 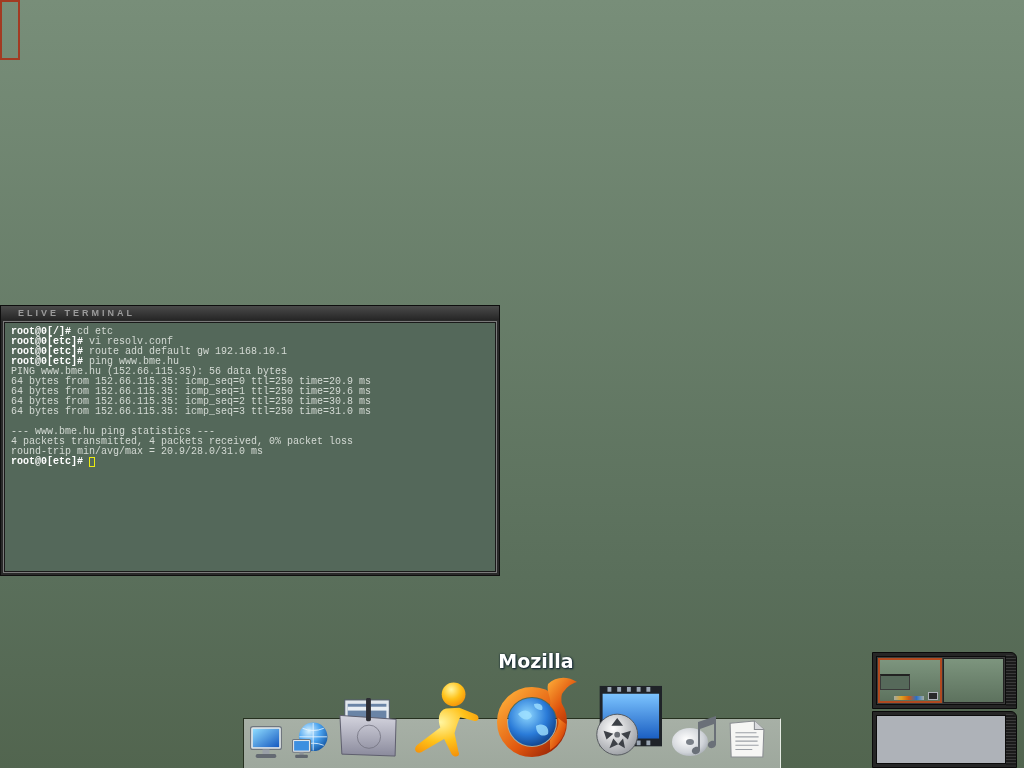 What do you see at coordinates (895, 682) in the screenshot?
I see `window-thumbnail` at bounding box center [895, 682].